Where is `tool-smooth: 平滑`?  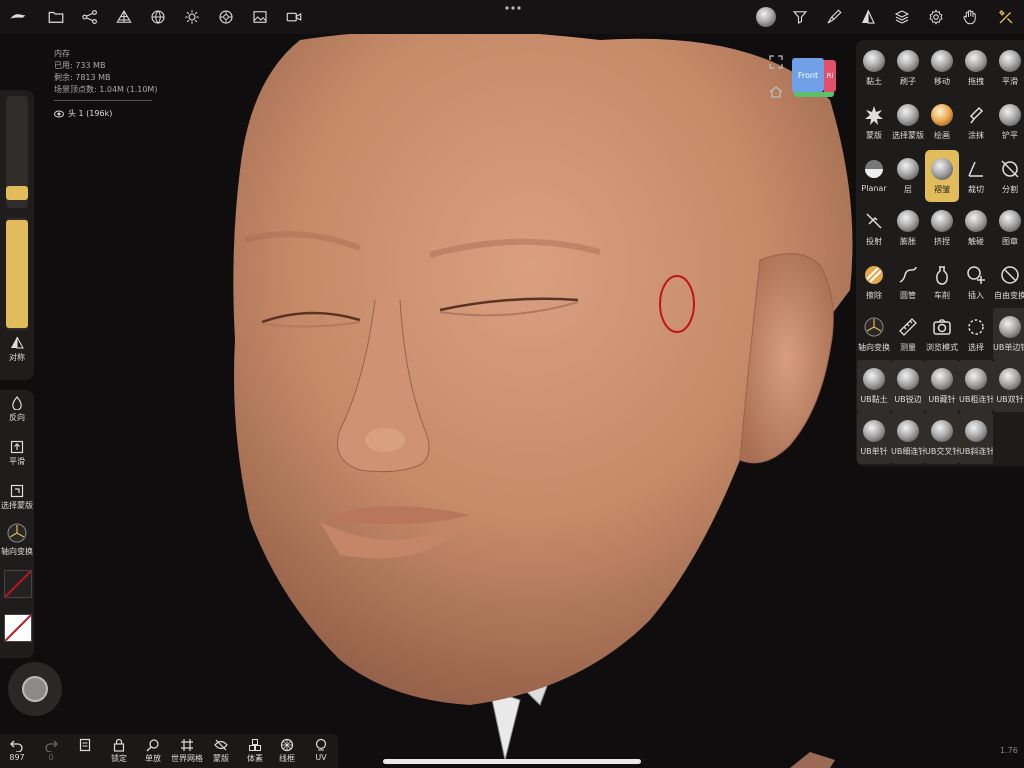 tool-smooth: 平滑 is located at coordinates (1008, 68).